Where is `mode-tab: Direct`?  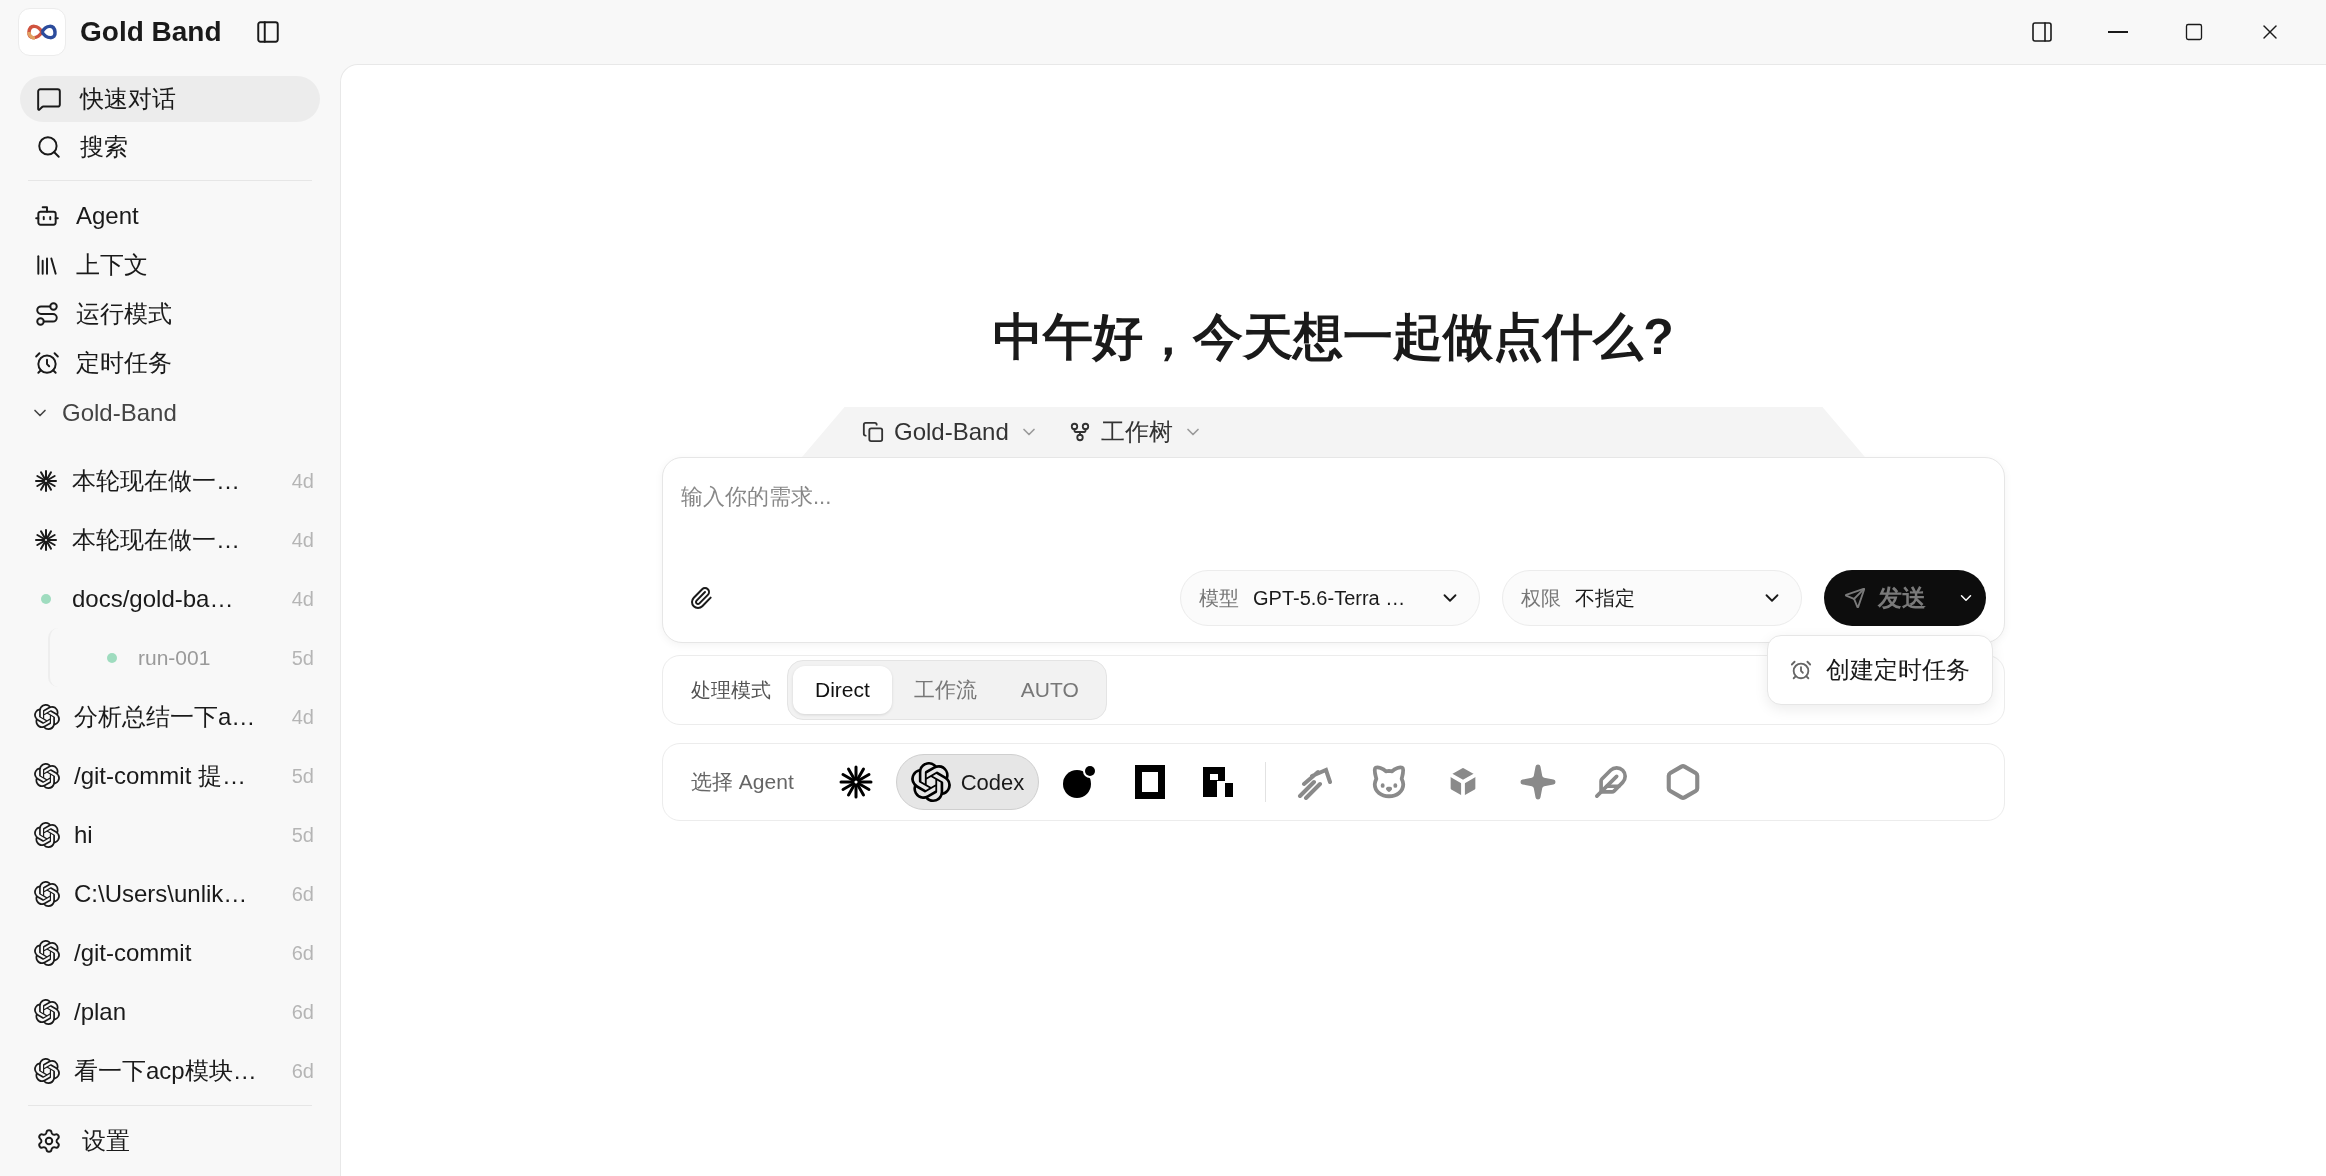 mode-tab: Direct is located at coordinates (842, 690).